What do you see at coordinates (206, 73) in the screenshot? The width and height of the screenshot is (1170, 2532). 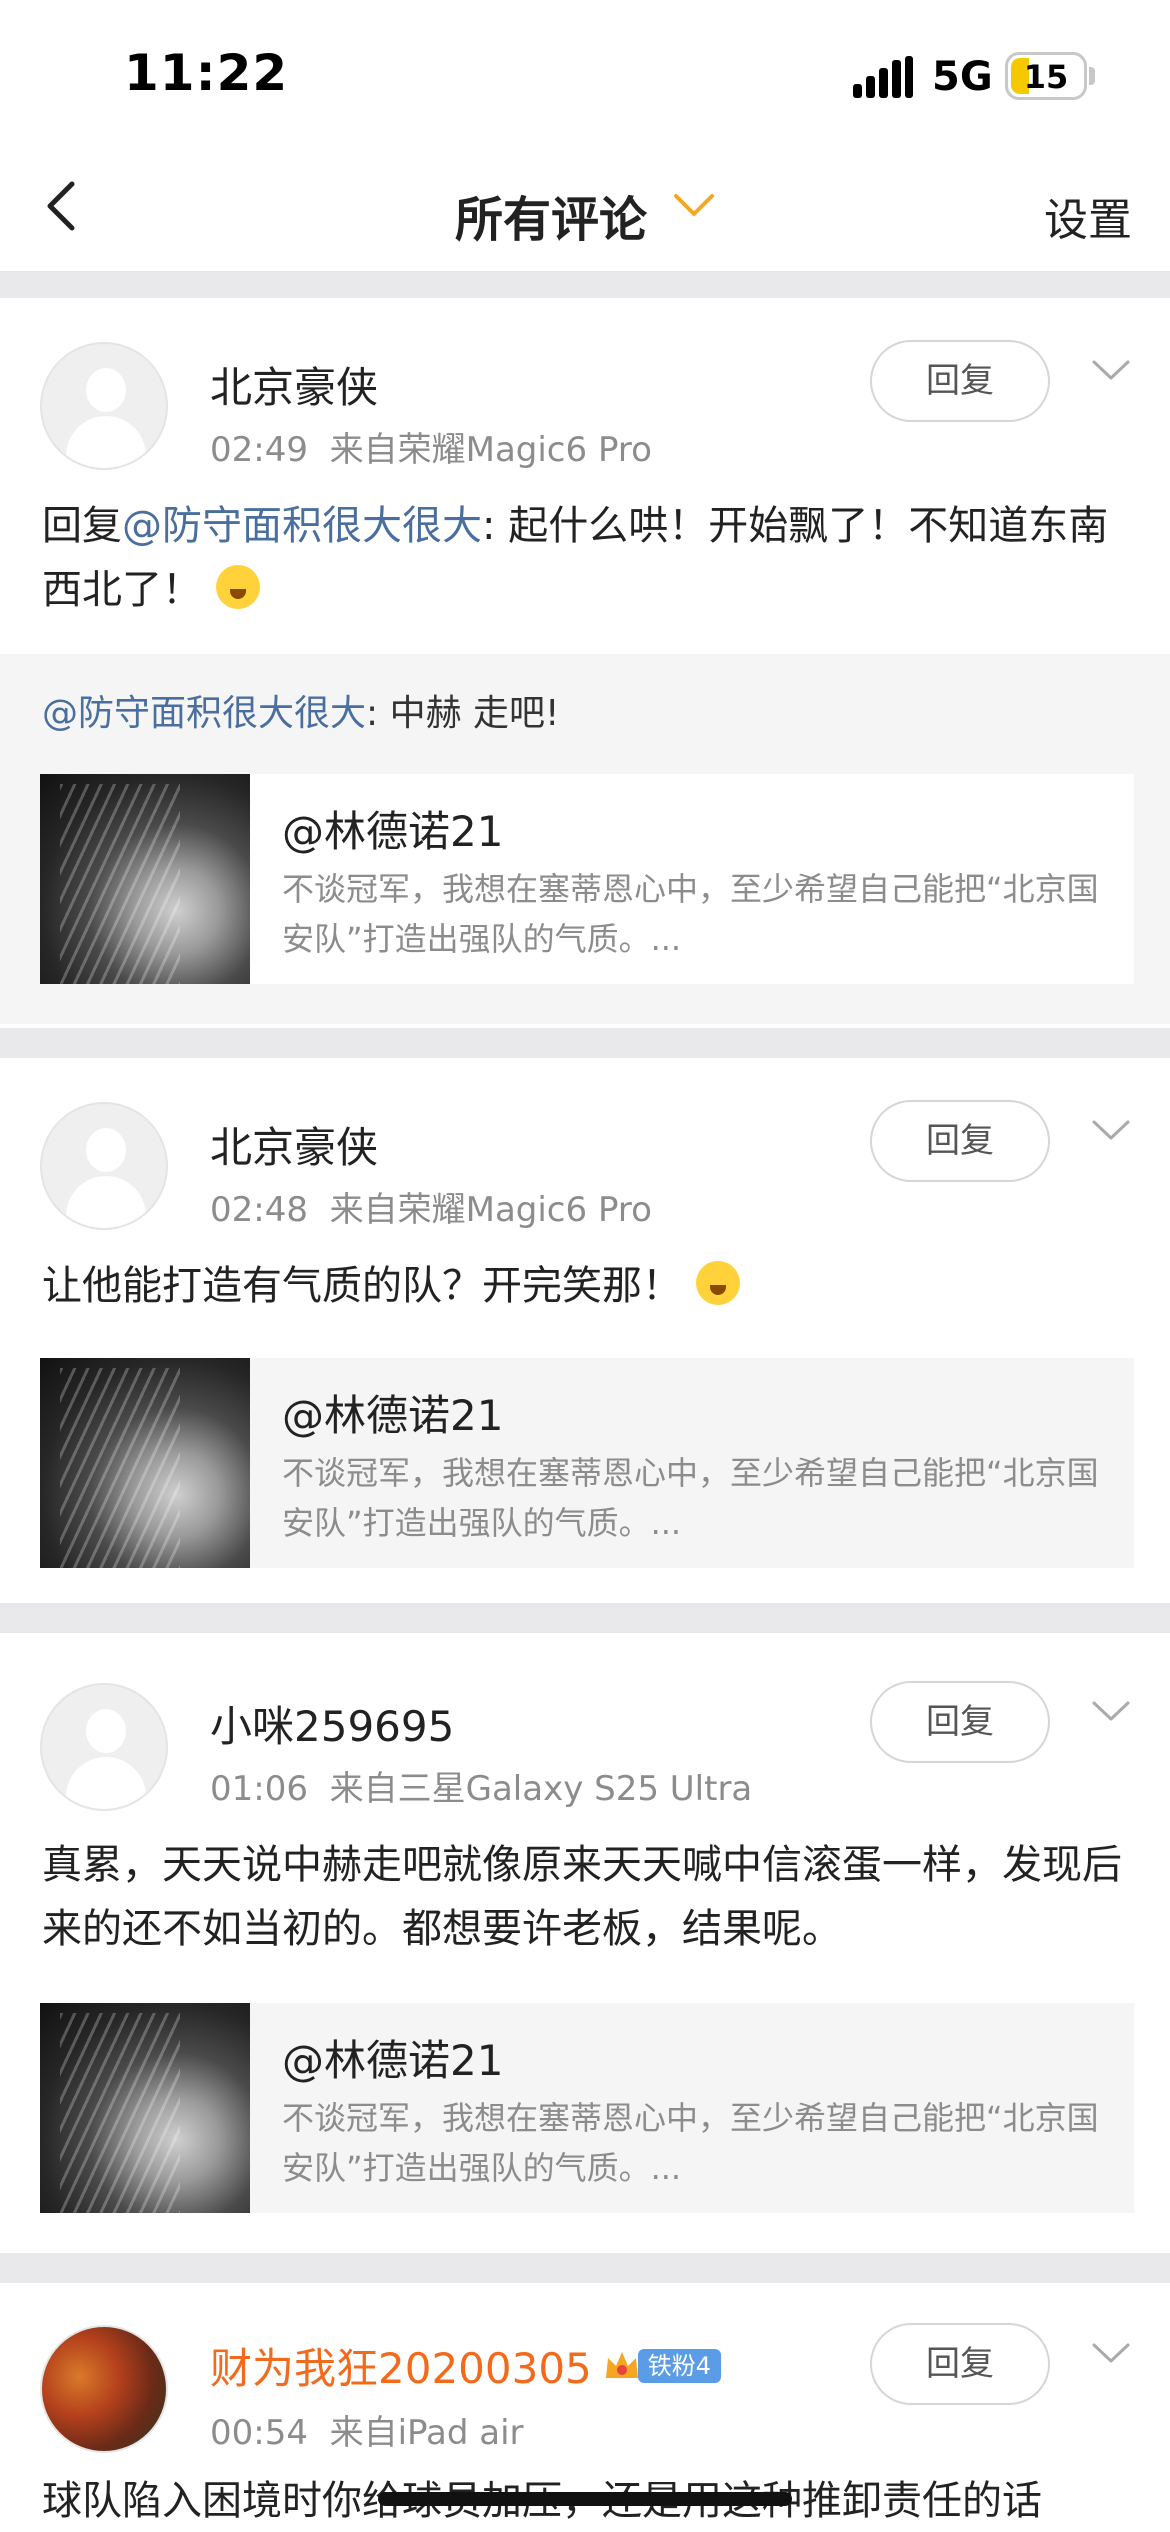 I see `status-time: 11:22` at bounding box center [206, 73].